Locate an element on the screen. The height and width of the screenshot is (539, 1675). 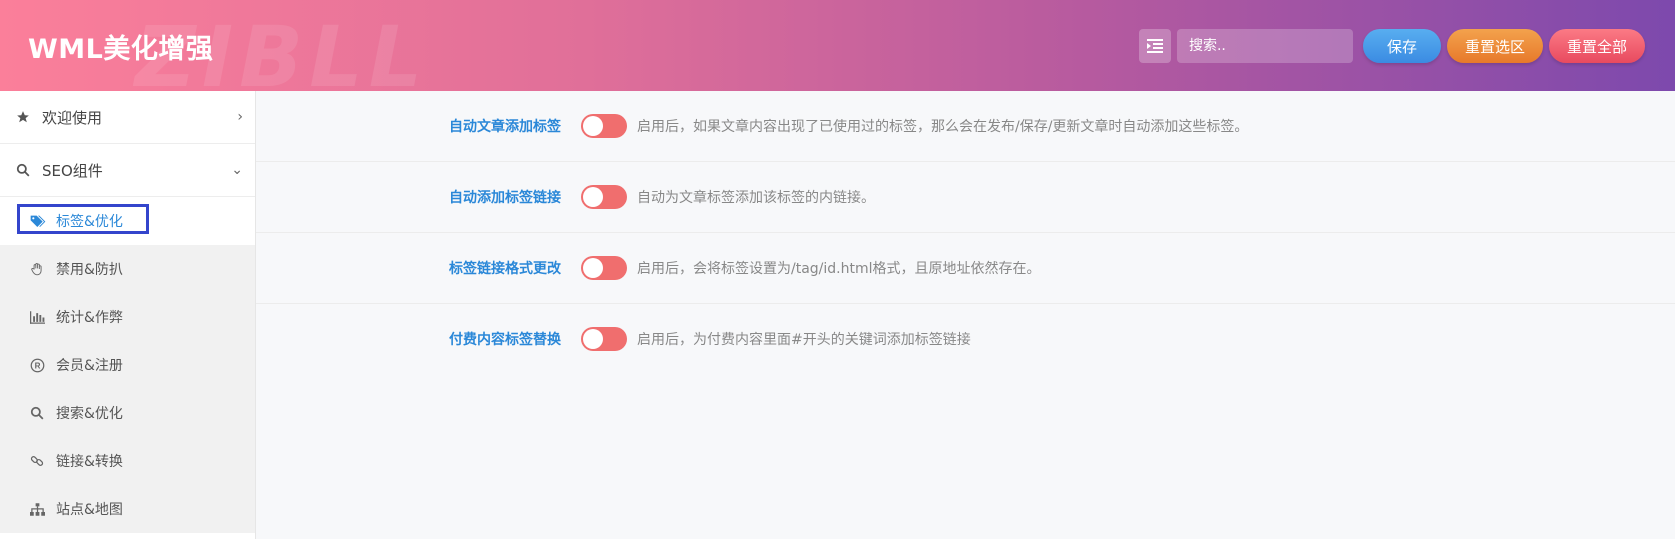
sidebar-item-label: 站点&地图 is located at coordinates (89, 510).